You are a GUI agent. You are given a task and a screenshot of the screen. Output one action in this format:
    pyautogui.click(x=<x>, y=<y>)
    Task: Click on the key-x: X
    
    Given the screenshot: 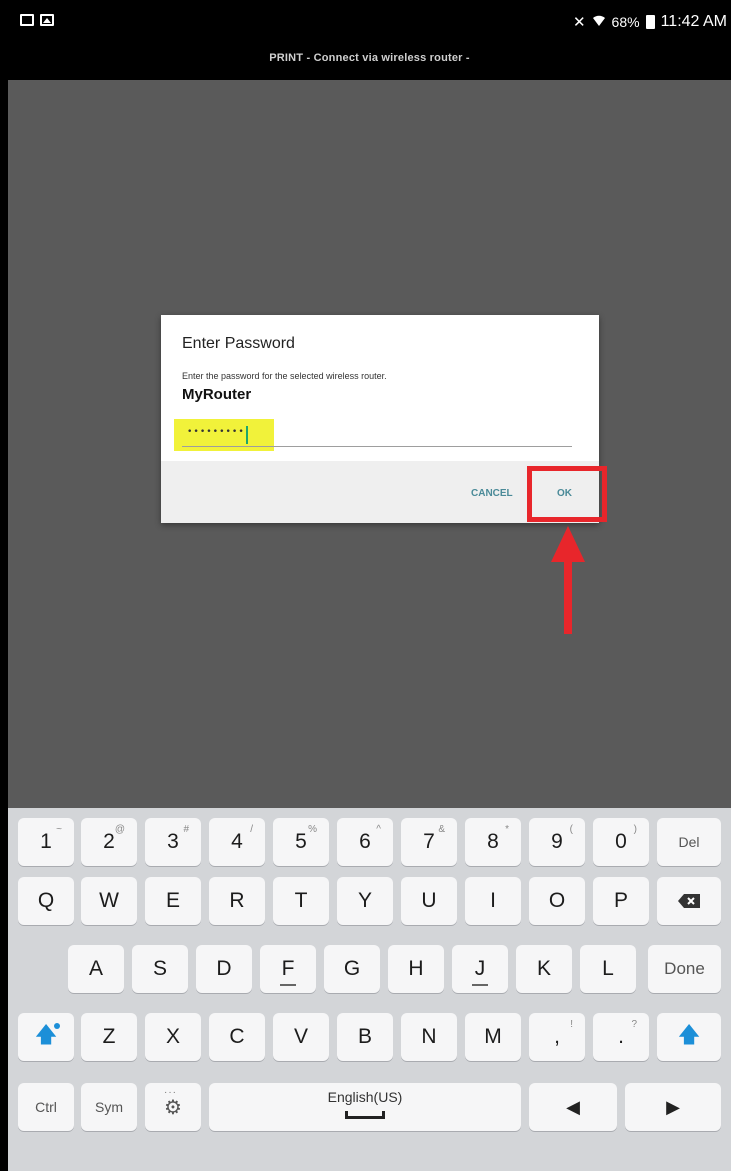 What is the action you would take?
    pyautogui.click(x=173, y=1037)
    